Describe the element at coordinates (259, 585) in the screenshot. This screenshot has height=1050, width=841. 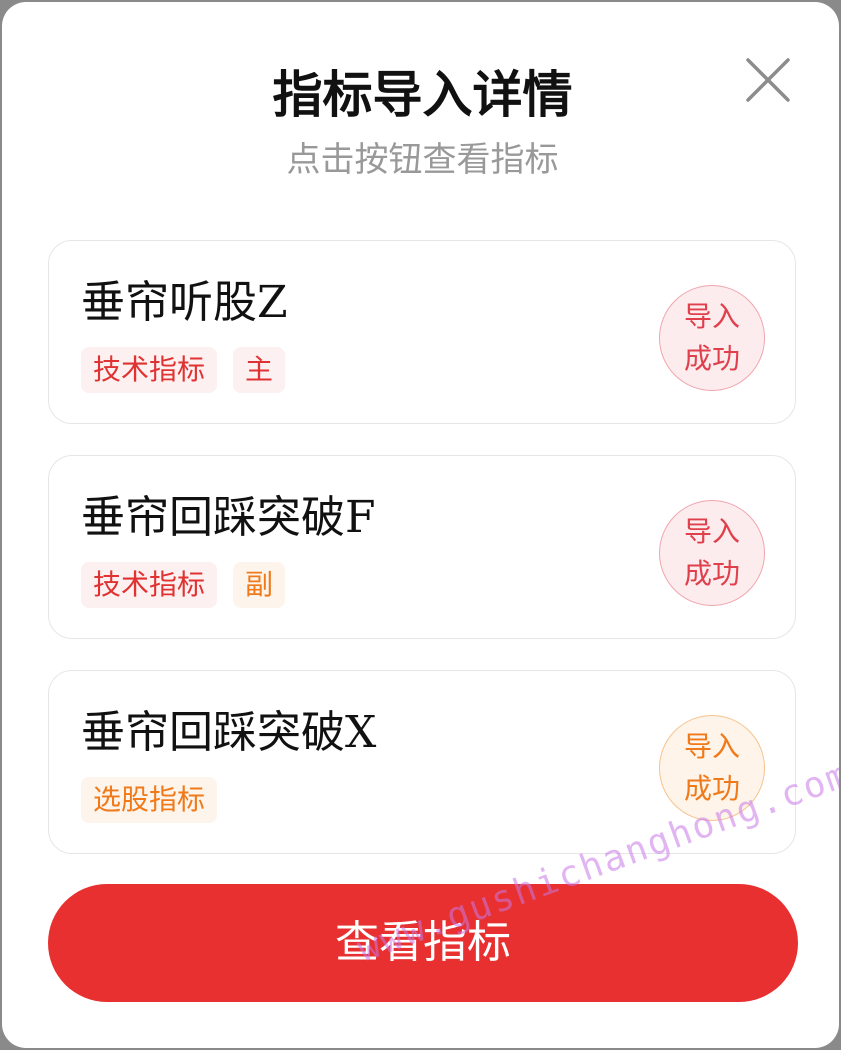
I see `indicator-role-tag: 副` at that location.